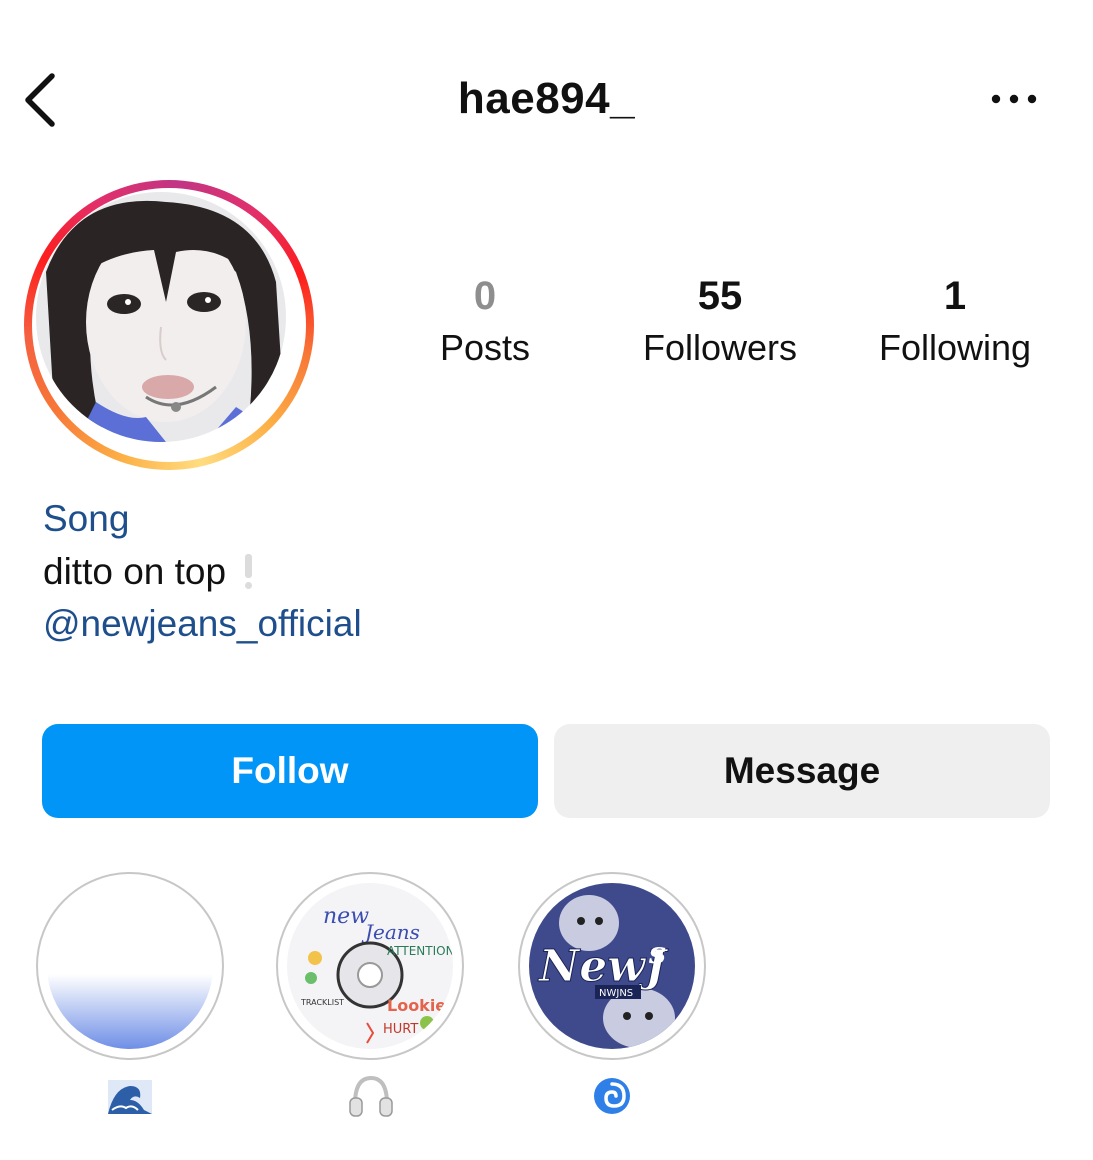  Describe the element at coordinates (485, 322) in the screenshot. I see `posts-stat: 0 Posts` at that location.